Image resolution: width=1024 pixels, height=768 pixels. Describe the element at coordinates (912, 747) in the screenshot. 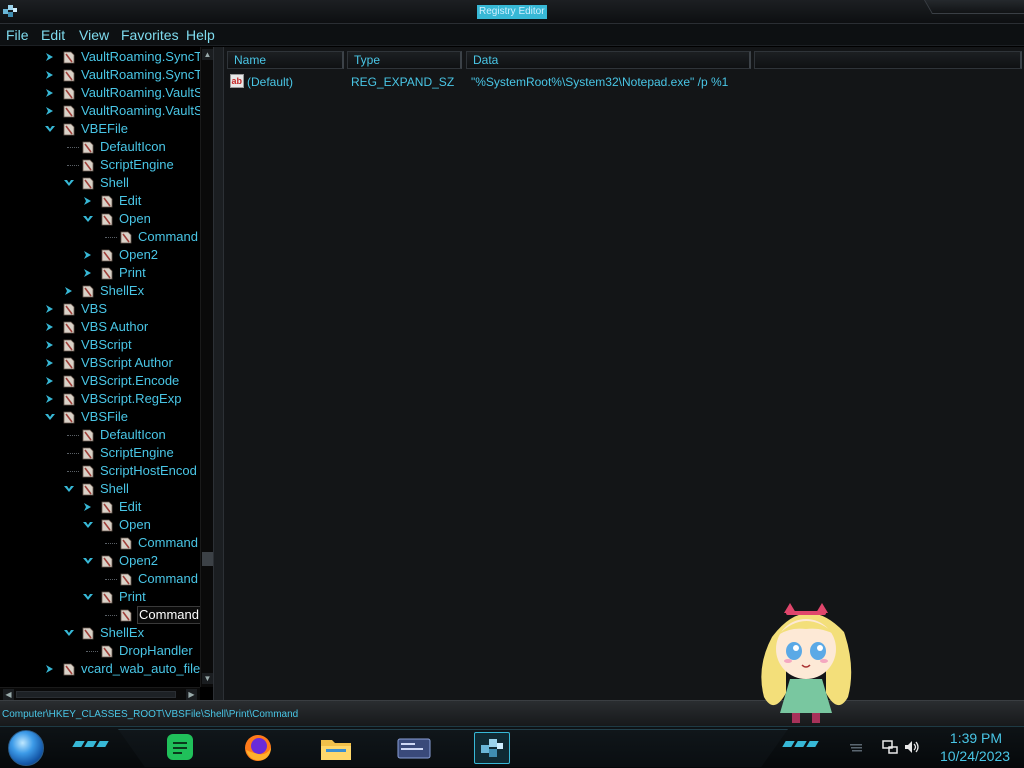

I see `volume-icon` at that location.